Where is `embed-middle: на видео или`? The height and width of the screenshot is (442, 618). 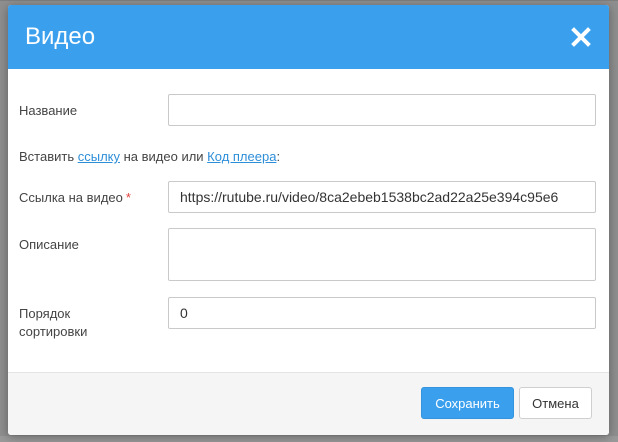
embed-middle: на видео или is located at coordinates (163, 156).